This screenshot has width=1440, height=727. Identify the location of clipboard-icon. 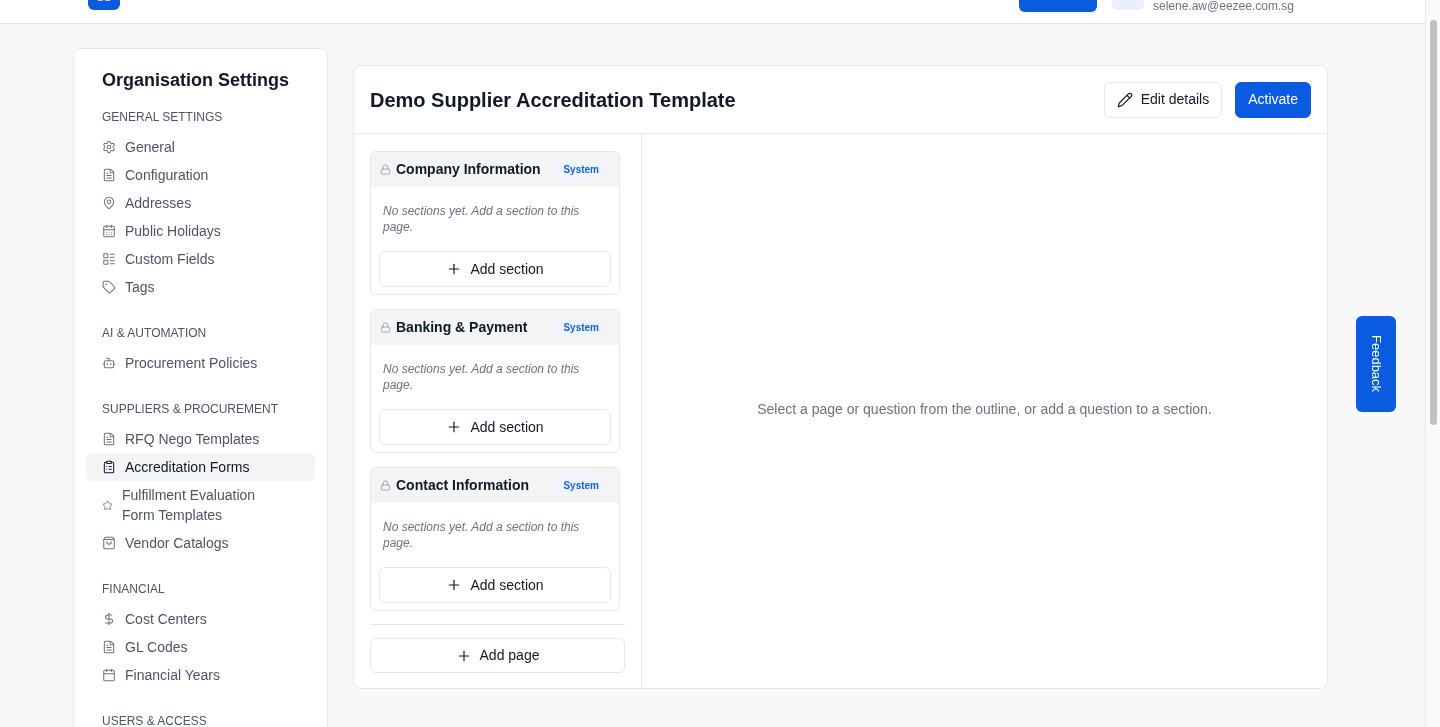
(109, 467).